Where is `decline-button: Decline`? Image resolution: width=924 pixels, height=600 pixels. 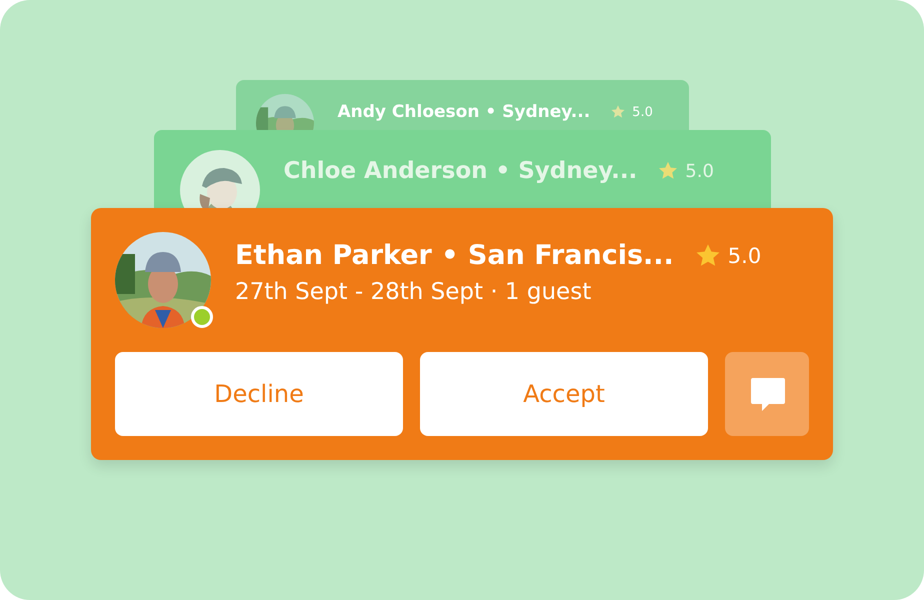 decline-button: Decline is located at coordinates (259, 394).